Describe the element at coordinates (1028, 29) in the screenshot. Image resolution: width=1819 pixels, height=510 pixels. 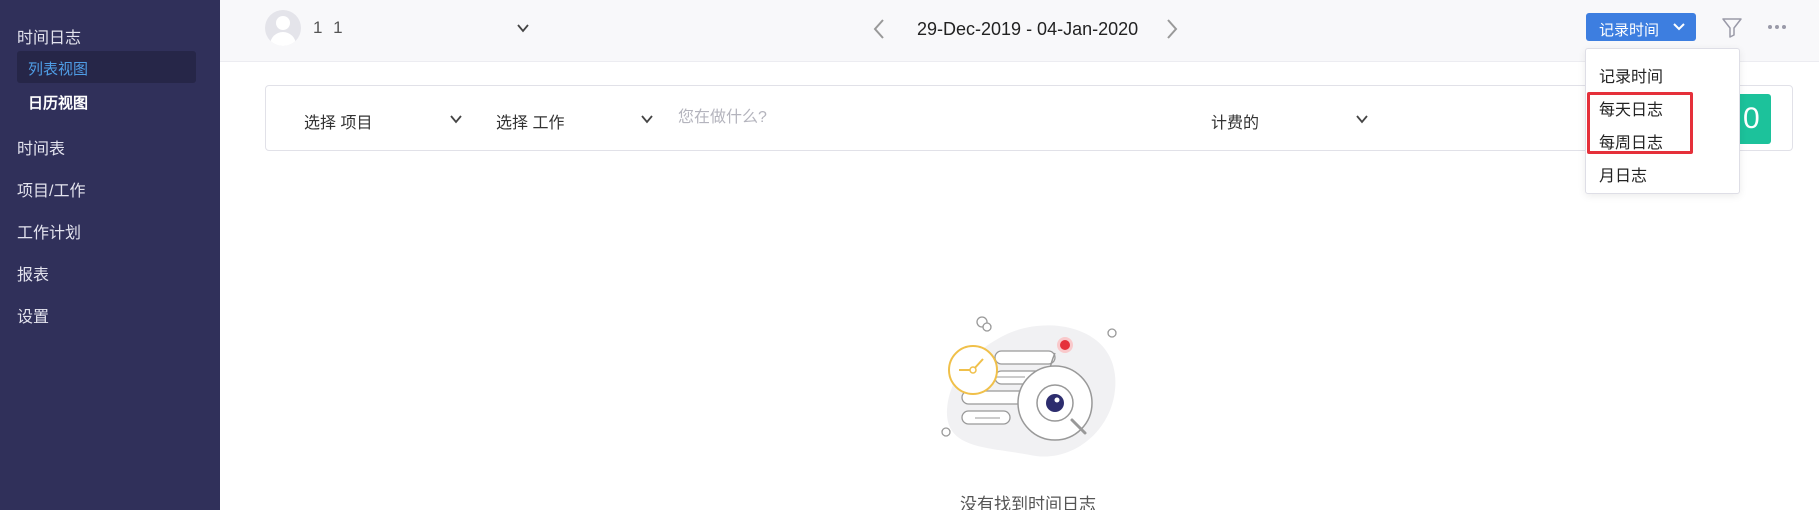
I see `date-range: 29-Dec-2019 - 04-Jan-2020` at that location.